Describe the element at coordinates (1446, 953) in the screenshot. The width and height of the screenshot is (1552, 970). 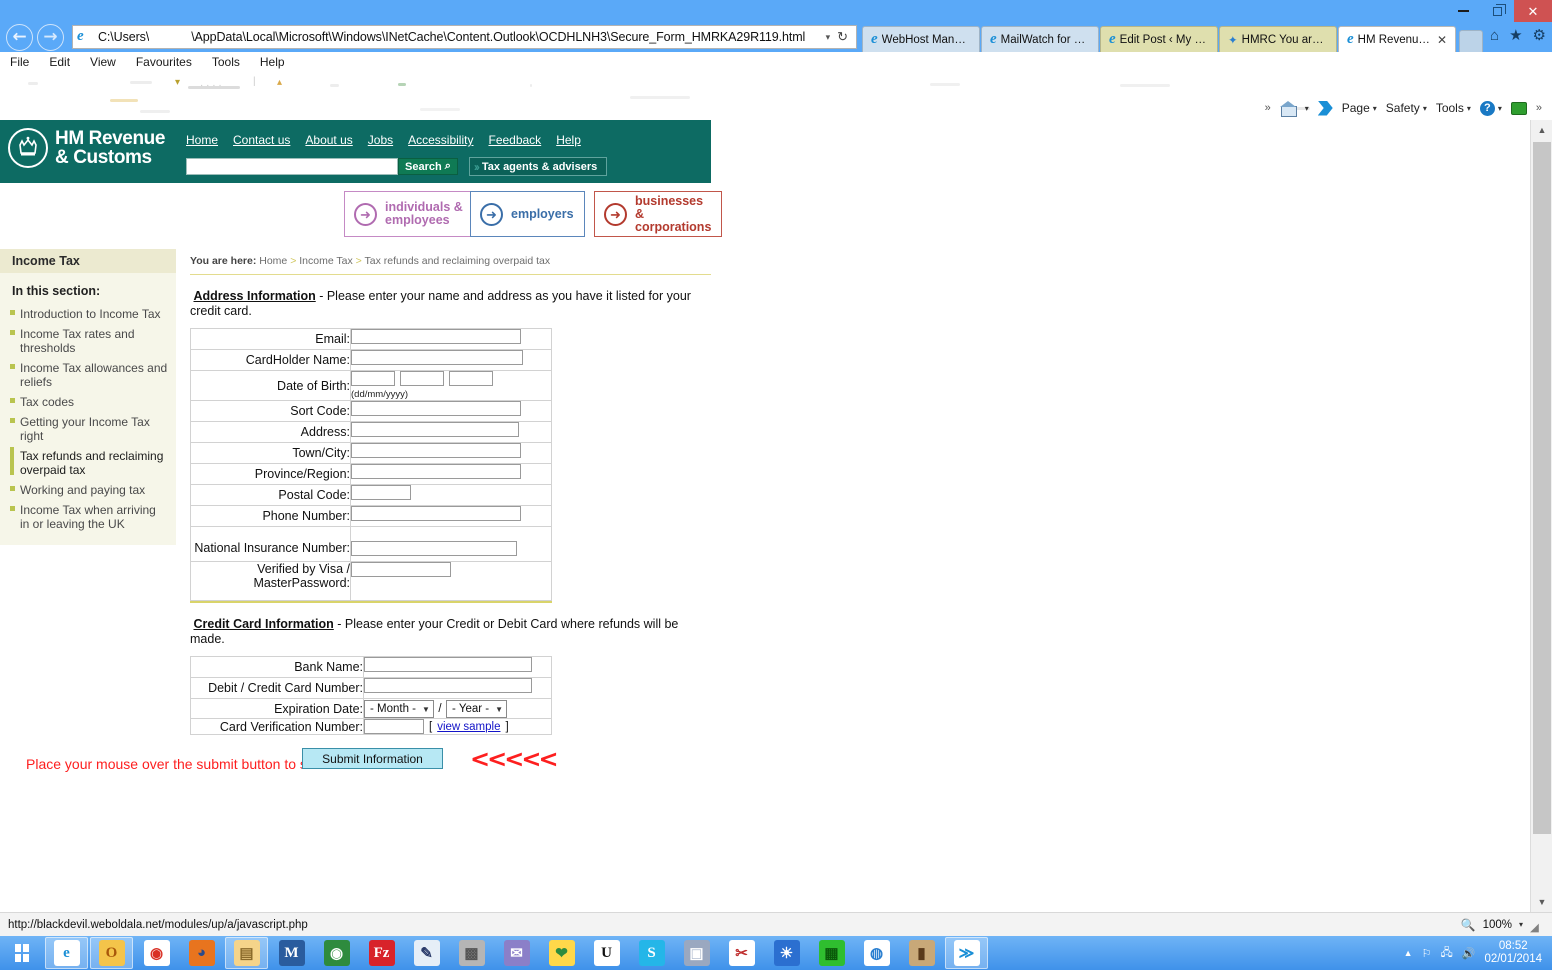
I see `network-icon: 🖧` at that location.